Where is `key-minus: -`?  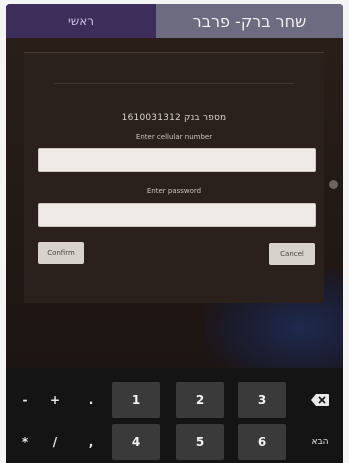 key-minus: - is located at coordinates (25, 400).